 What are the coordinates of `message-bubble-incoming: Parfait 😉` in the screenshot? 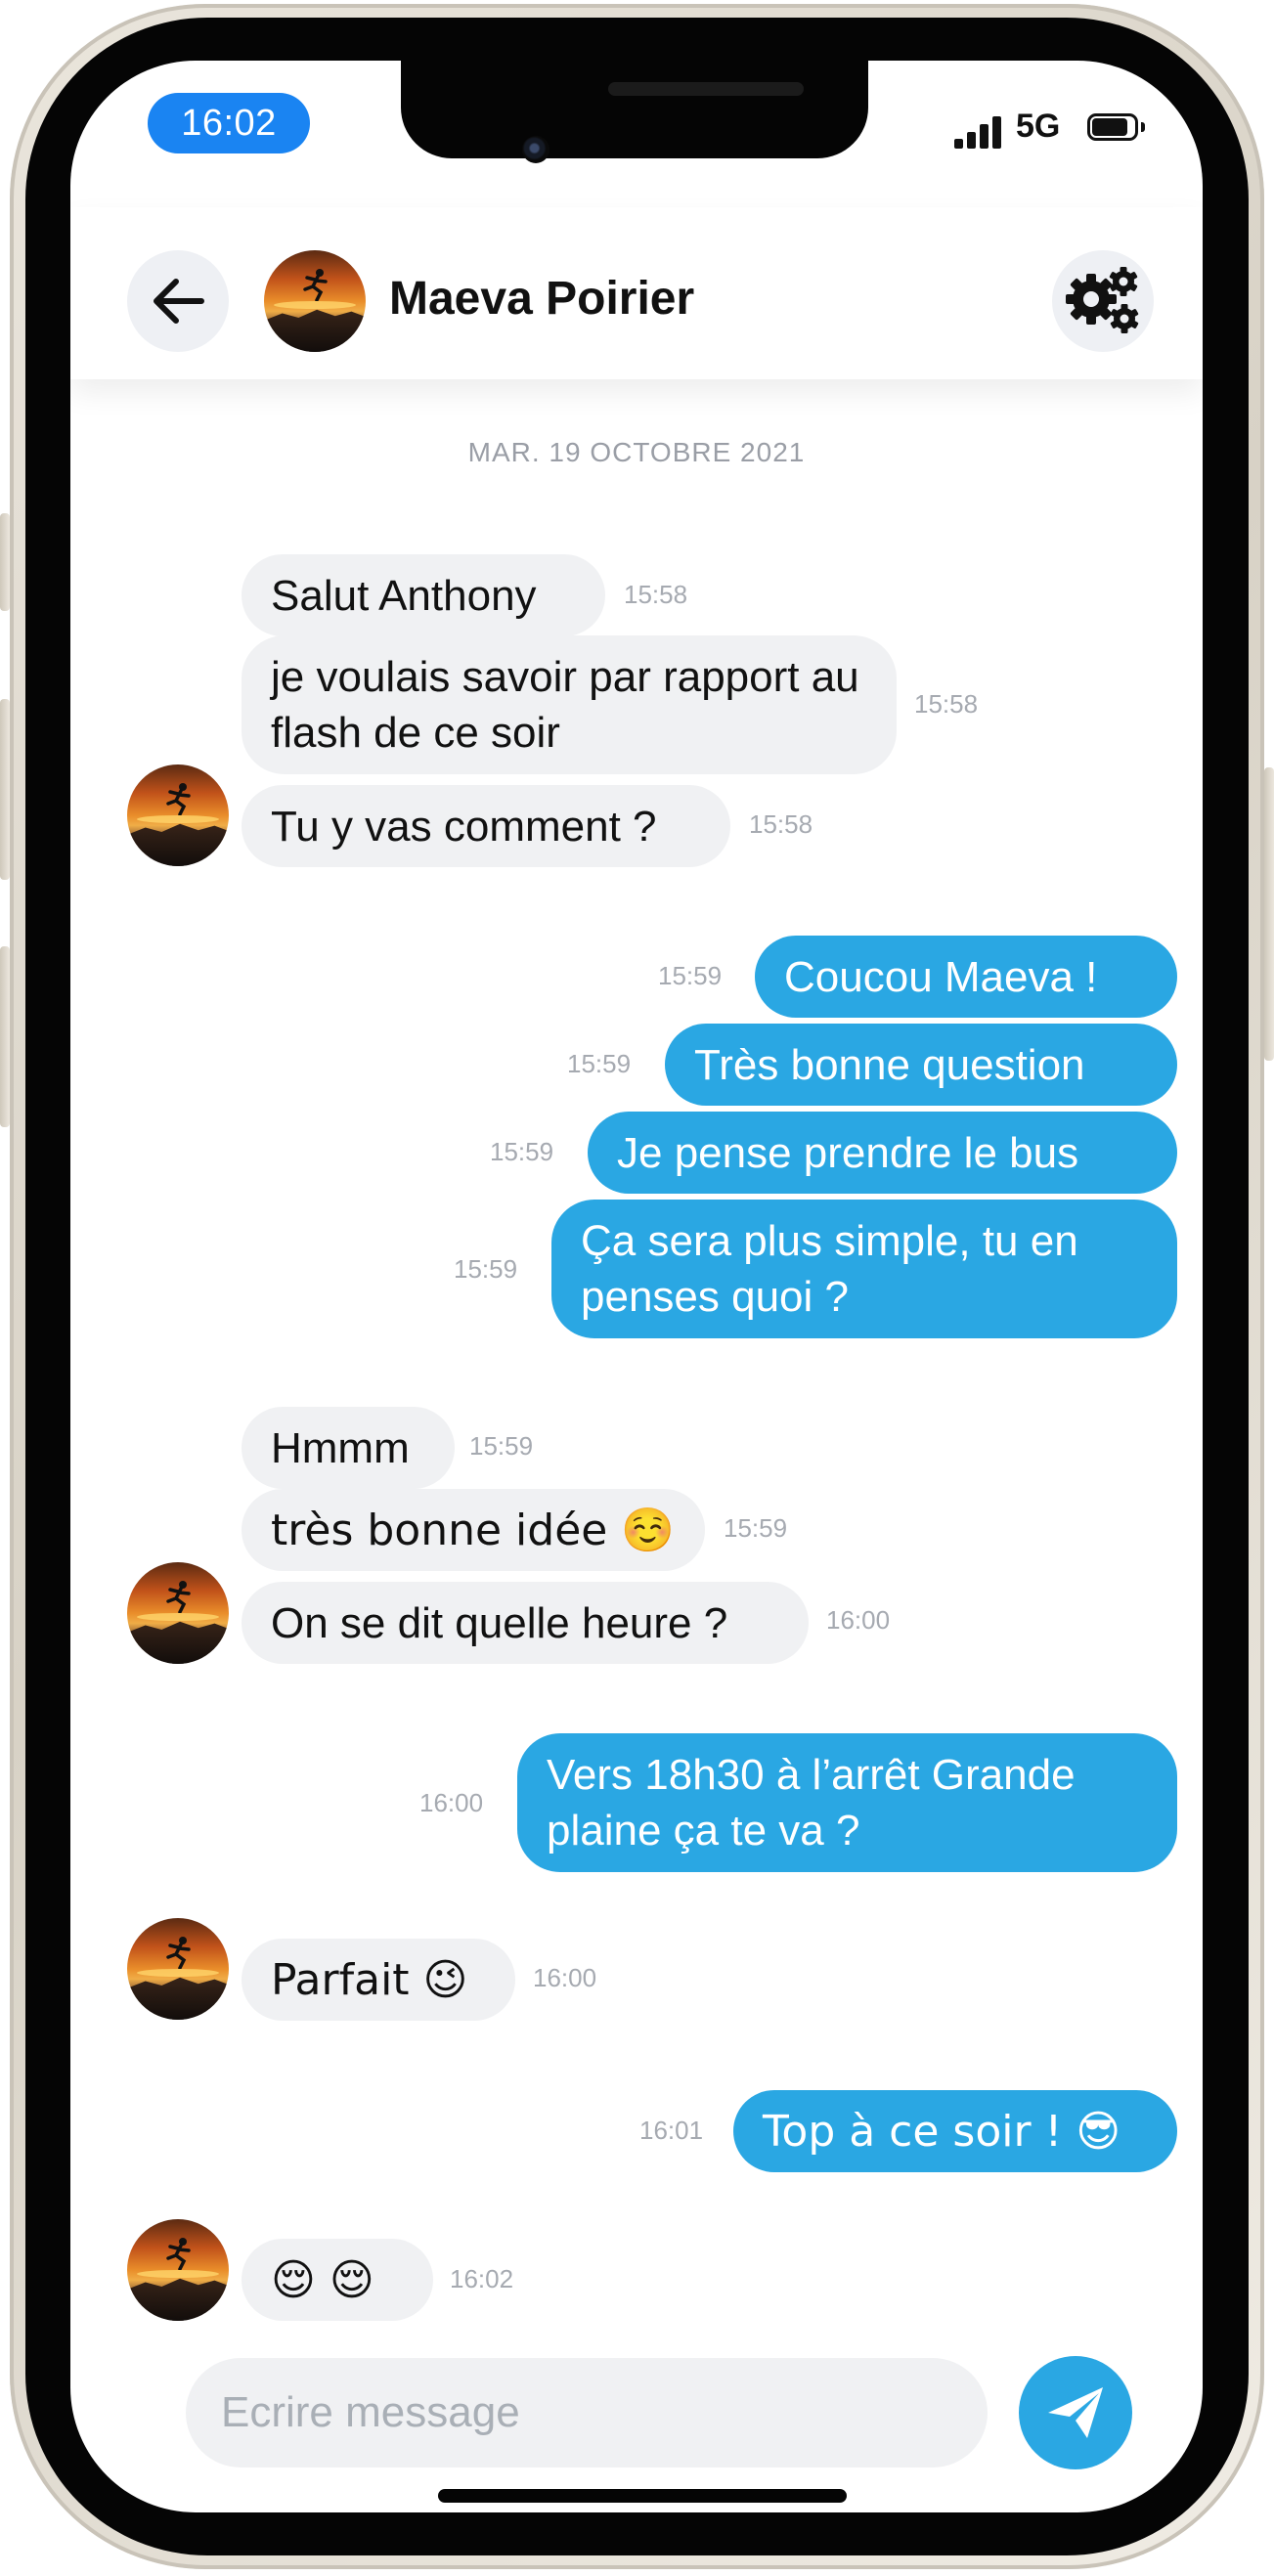 It's located at (378, 1980).